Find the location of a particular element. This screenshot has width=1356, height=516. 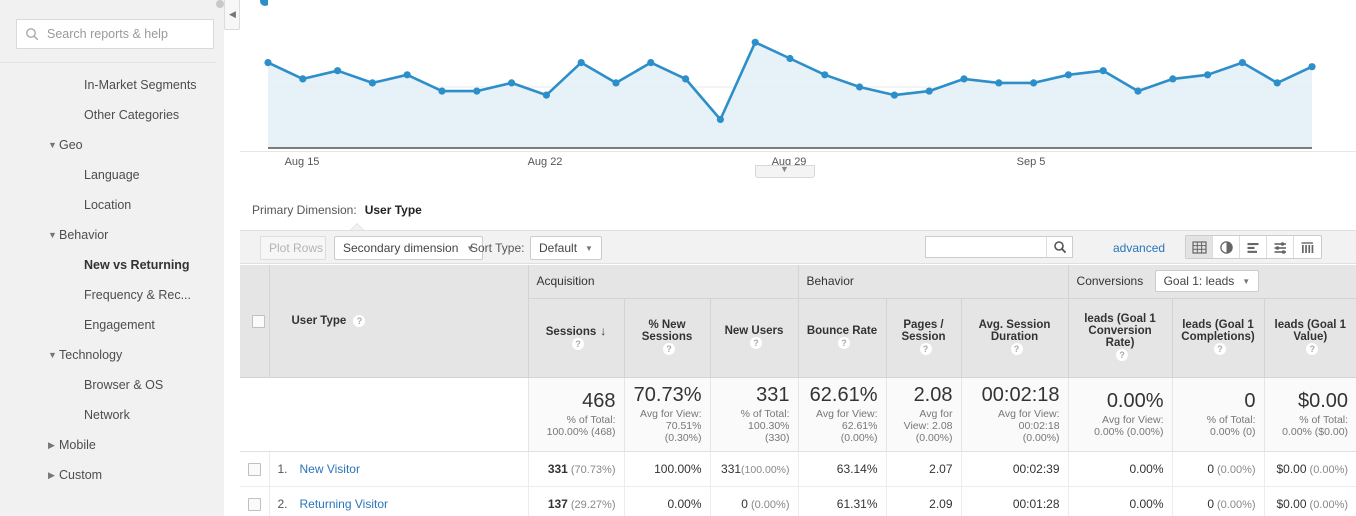

column-header-bounce-rate: Bounce Rate? is located at coordinates (841, 337).